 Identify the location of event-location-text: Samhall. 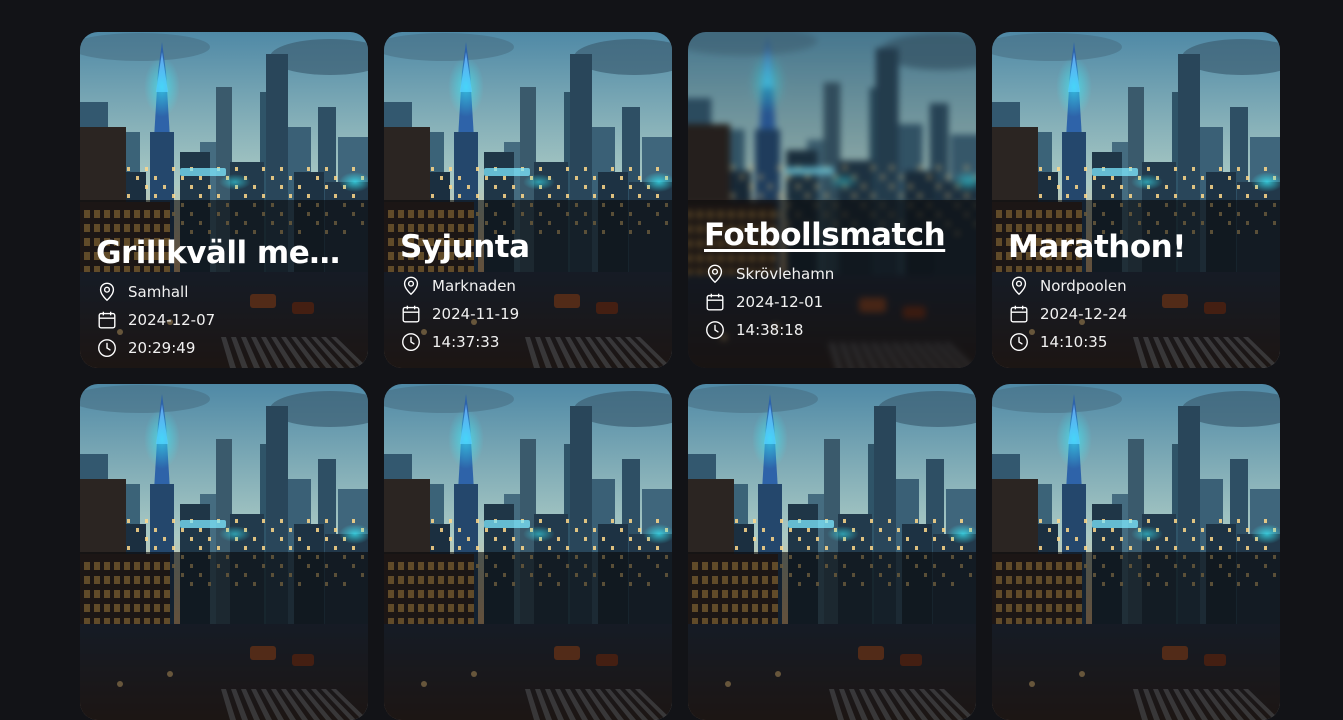
(158, 292).